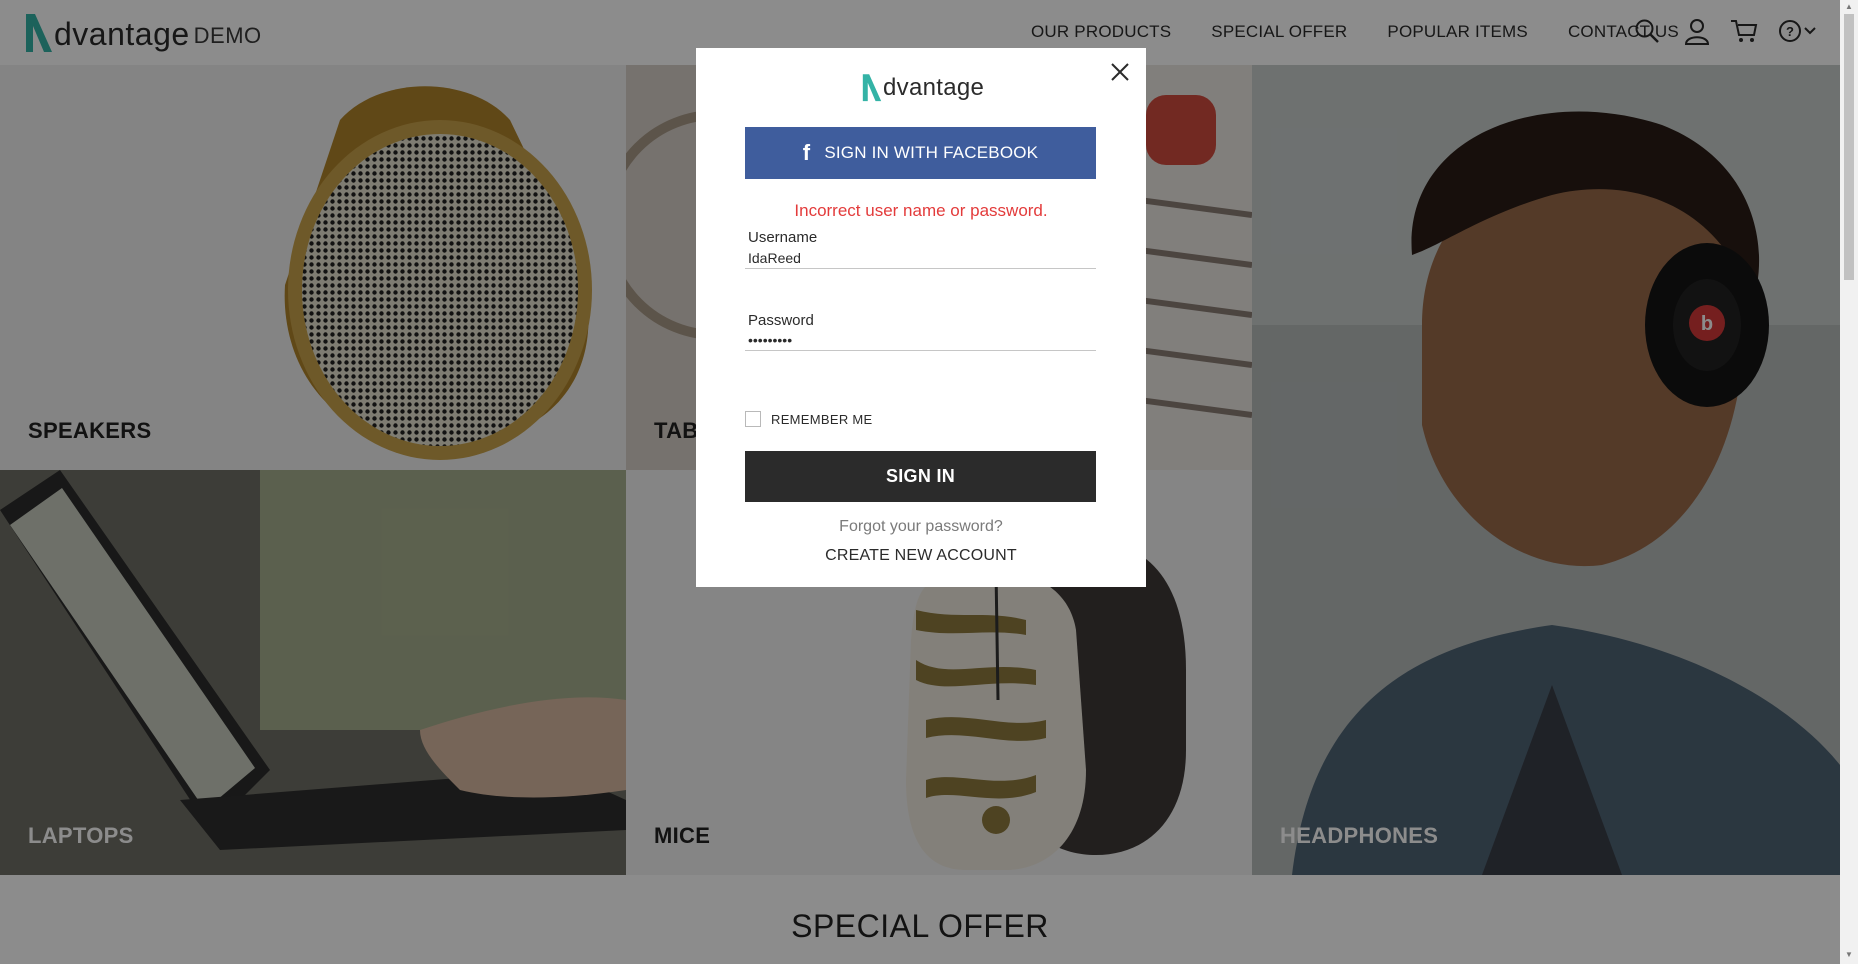 This screenshot has height=964, width=1858. I want to click on modal-logo-word: dvantage, so click(934, 87).